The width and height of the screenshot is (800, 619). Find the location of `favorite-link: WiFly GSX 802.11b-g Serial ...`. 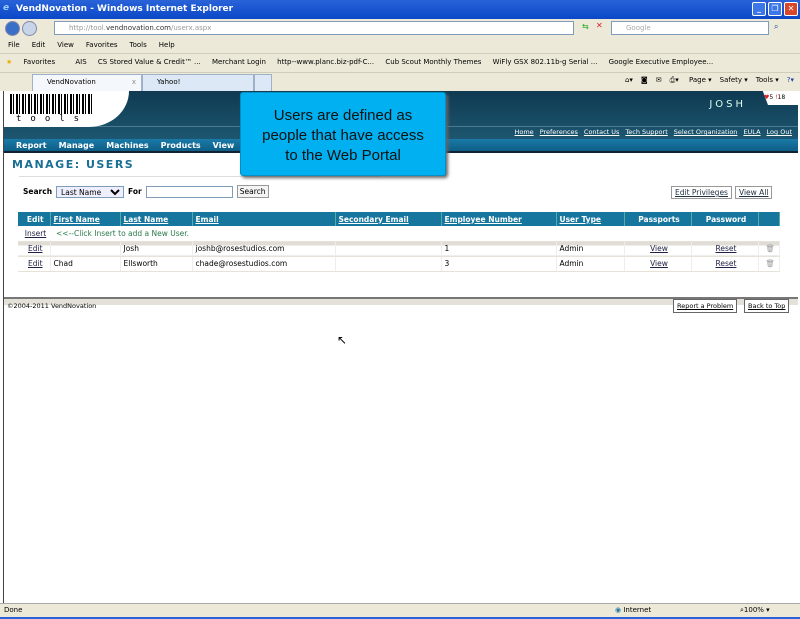

favorite-link: WiFly GSX 802.11b-g Serial ... is located at coordinates (545, 62).